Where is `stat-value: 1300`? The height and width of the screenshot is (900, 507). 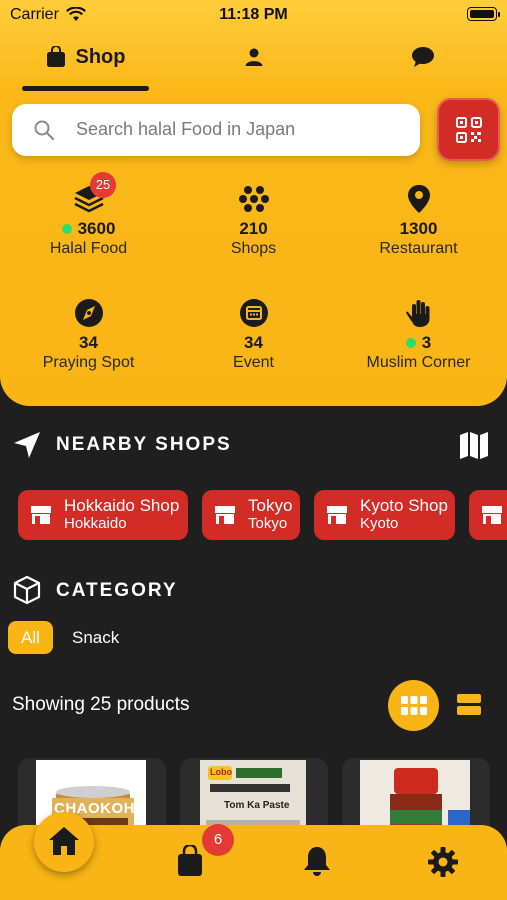 stat-value: 1300 is located at coordinates (418, 228).